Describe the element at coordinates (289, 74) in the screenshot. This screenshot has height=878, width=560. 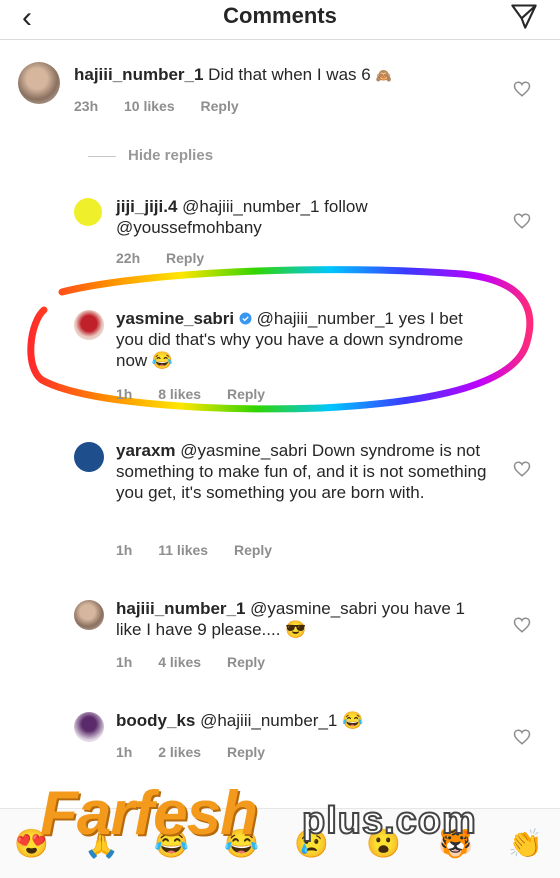
I see `comment-text: Did that when I was 6` at that location.